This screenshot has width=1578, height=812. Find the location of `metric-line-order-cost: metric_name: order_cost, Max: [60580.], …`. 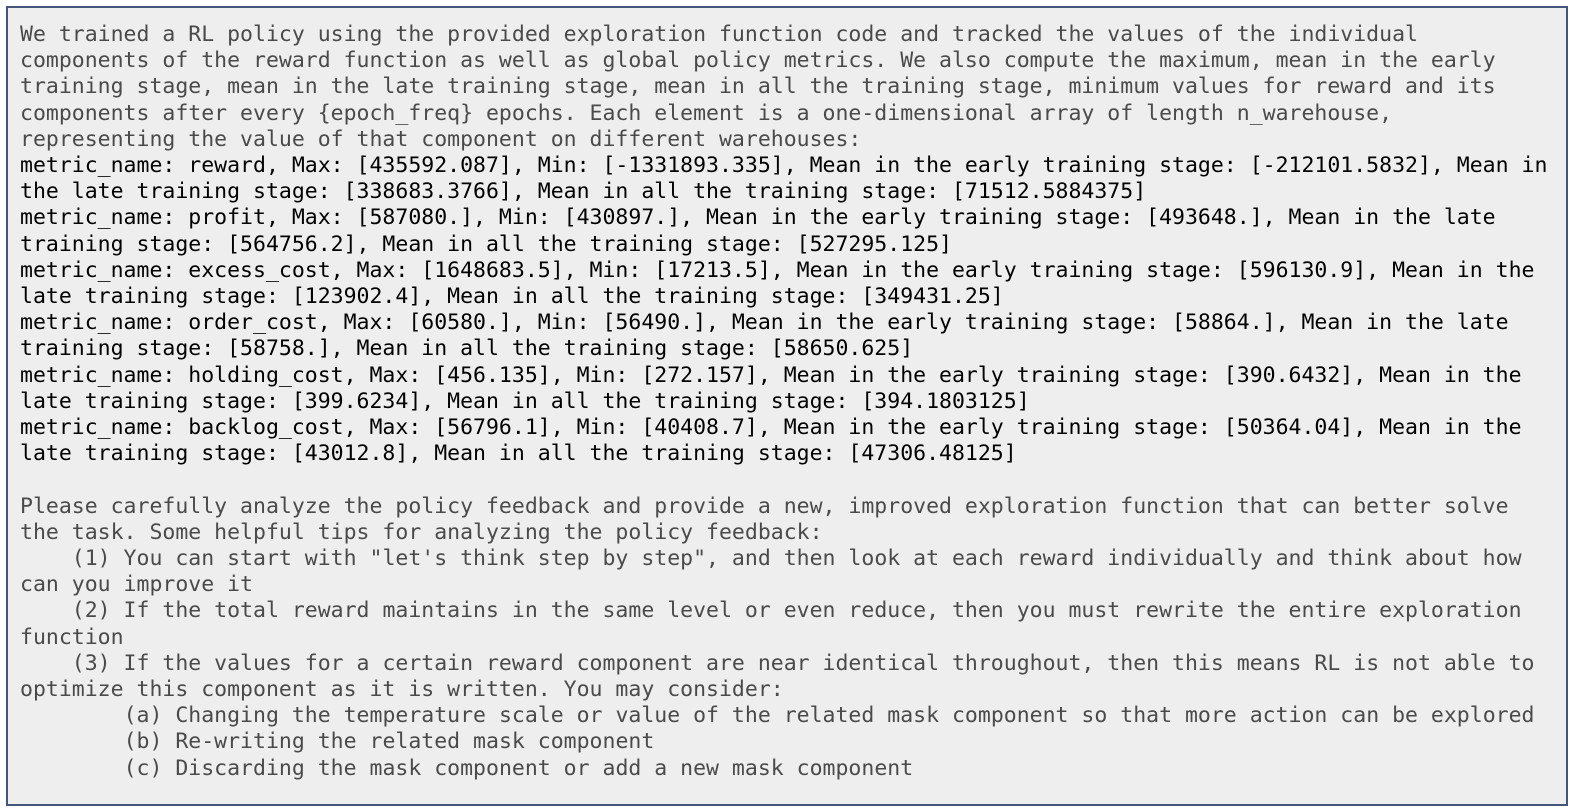

metric-line-order-cost: metric_name: order_cost, Max: [60580.], … is located at coordinates (771, 336).